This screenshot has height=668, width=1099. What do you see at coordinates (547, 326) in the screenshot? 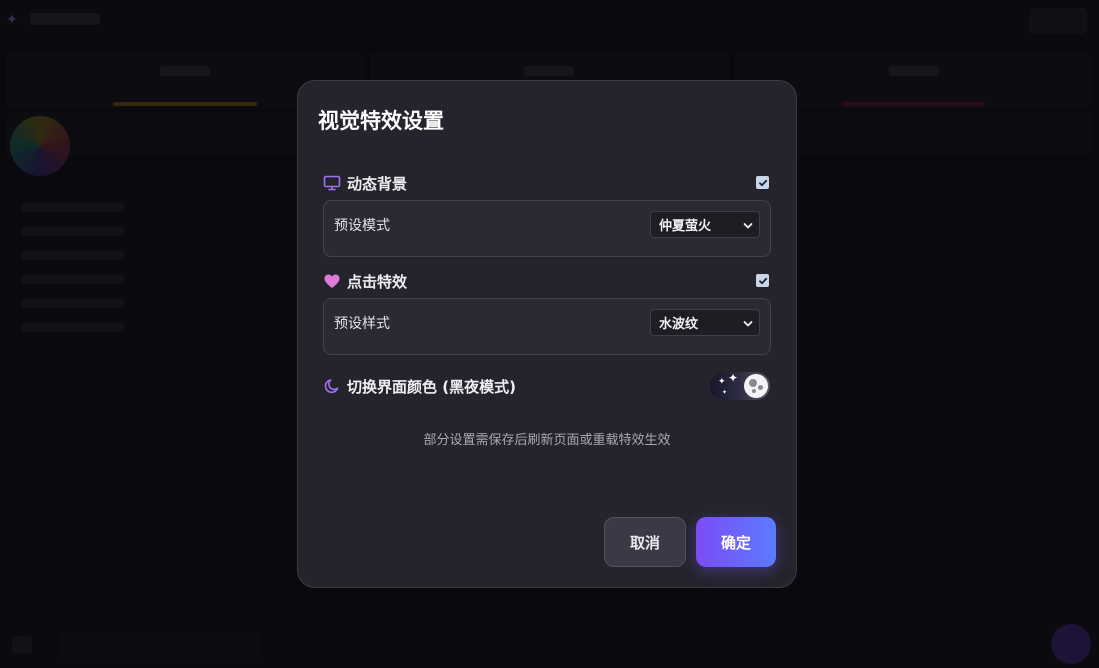
I see `click-effect-preset-panel: 预设样式 水波纹` at bounding box center [547, 326].